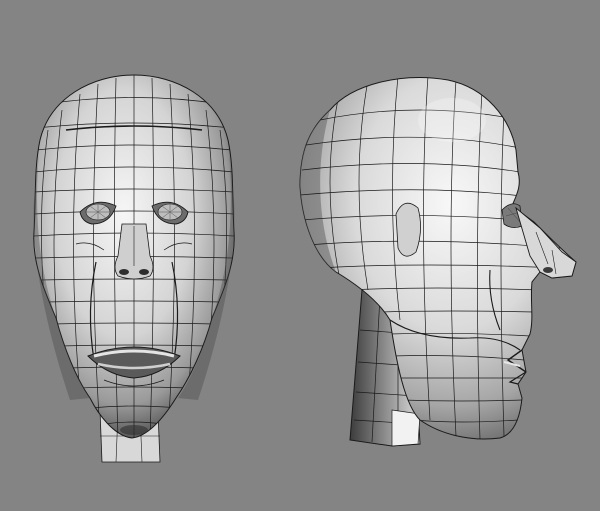  Describe the element at coordinates (134, 251) in the screenshot. I see `front-nose` at that location.